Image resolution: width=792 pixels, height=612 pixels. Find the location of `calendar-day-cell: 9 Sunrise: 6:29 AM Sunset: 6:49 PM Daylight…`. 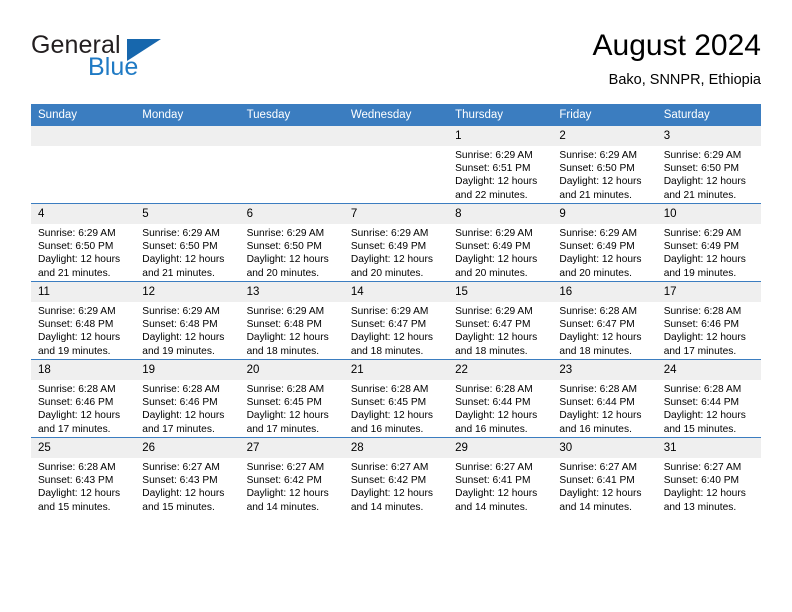

calendar-day-cell: 9 Sunrise: 6:29 AM Sunset: 6:49 PM Daylight… is located at coordinates (604, 242).